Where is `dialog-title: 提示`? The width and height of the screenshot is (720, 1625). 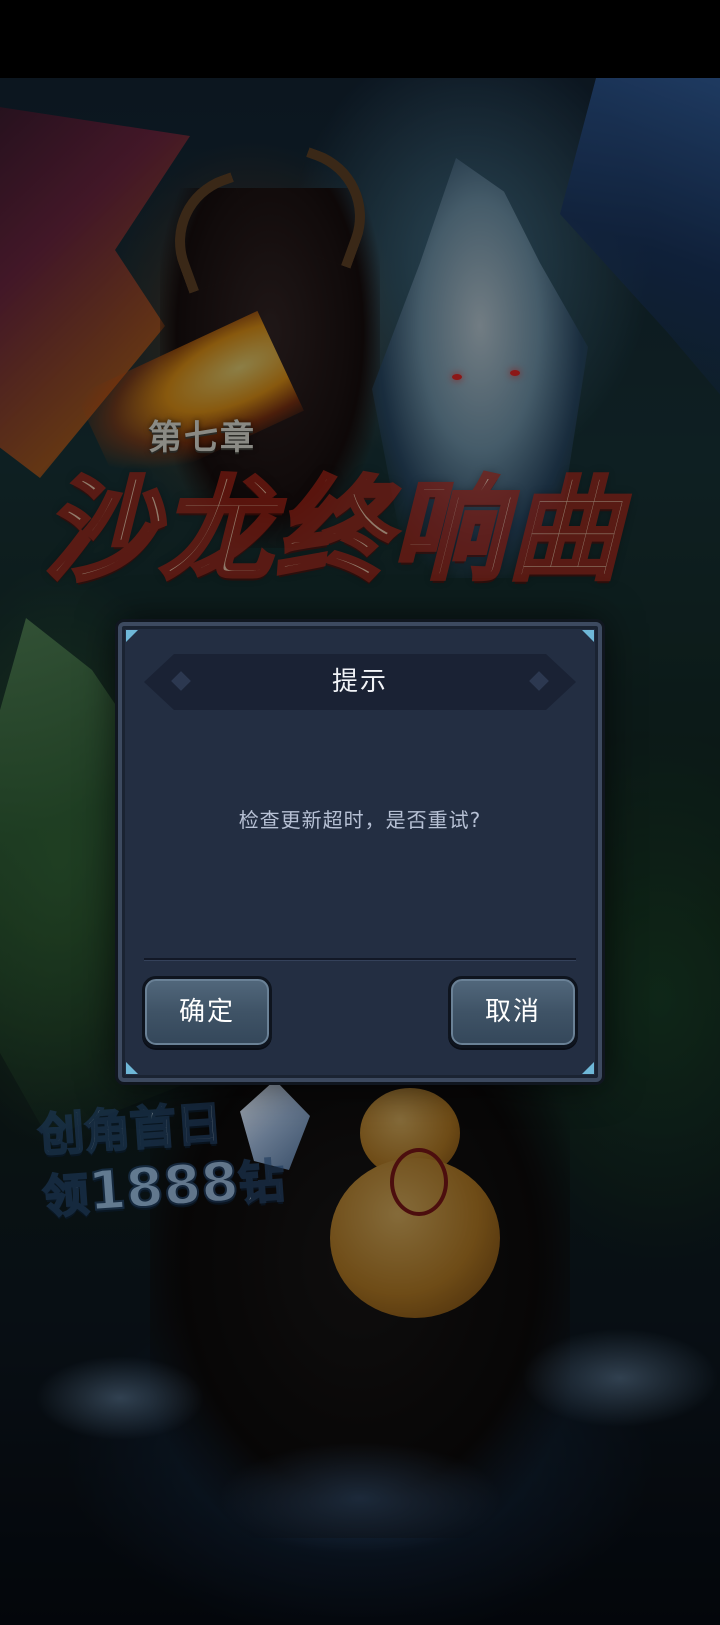 dialog-title: 提示 is located at coordinates (359, 682).